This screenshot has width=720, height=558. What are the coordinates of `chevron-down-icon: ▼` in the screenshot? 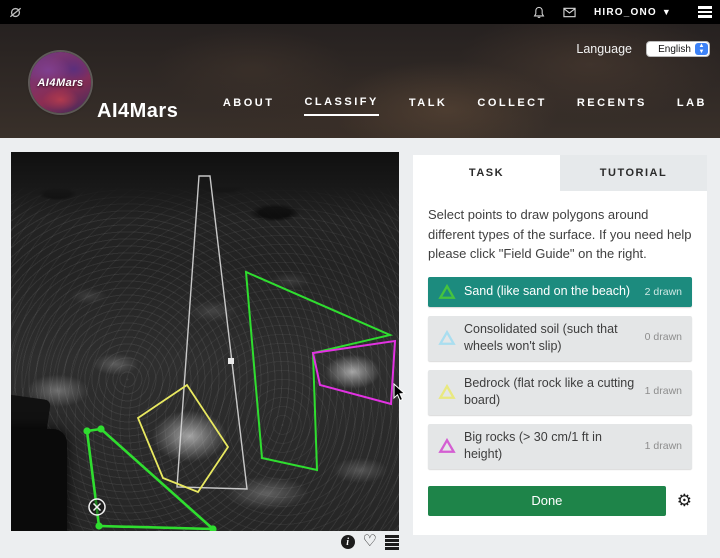 It's located at (666, 12).